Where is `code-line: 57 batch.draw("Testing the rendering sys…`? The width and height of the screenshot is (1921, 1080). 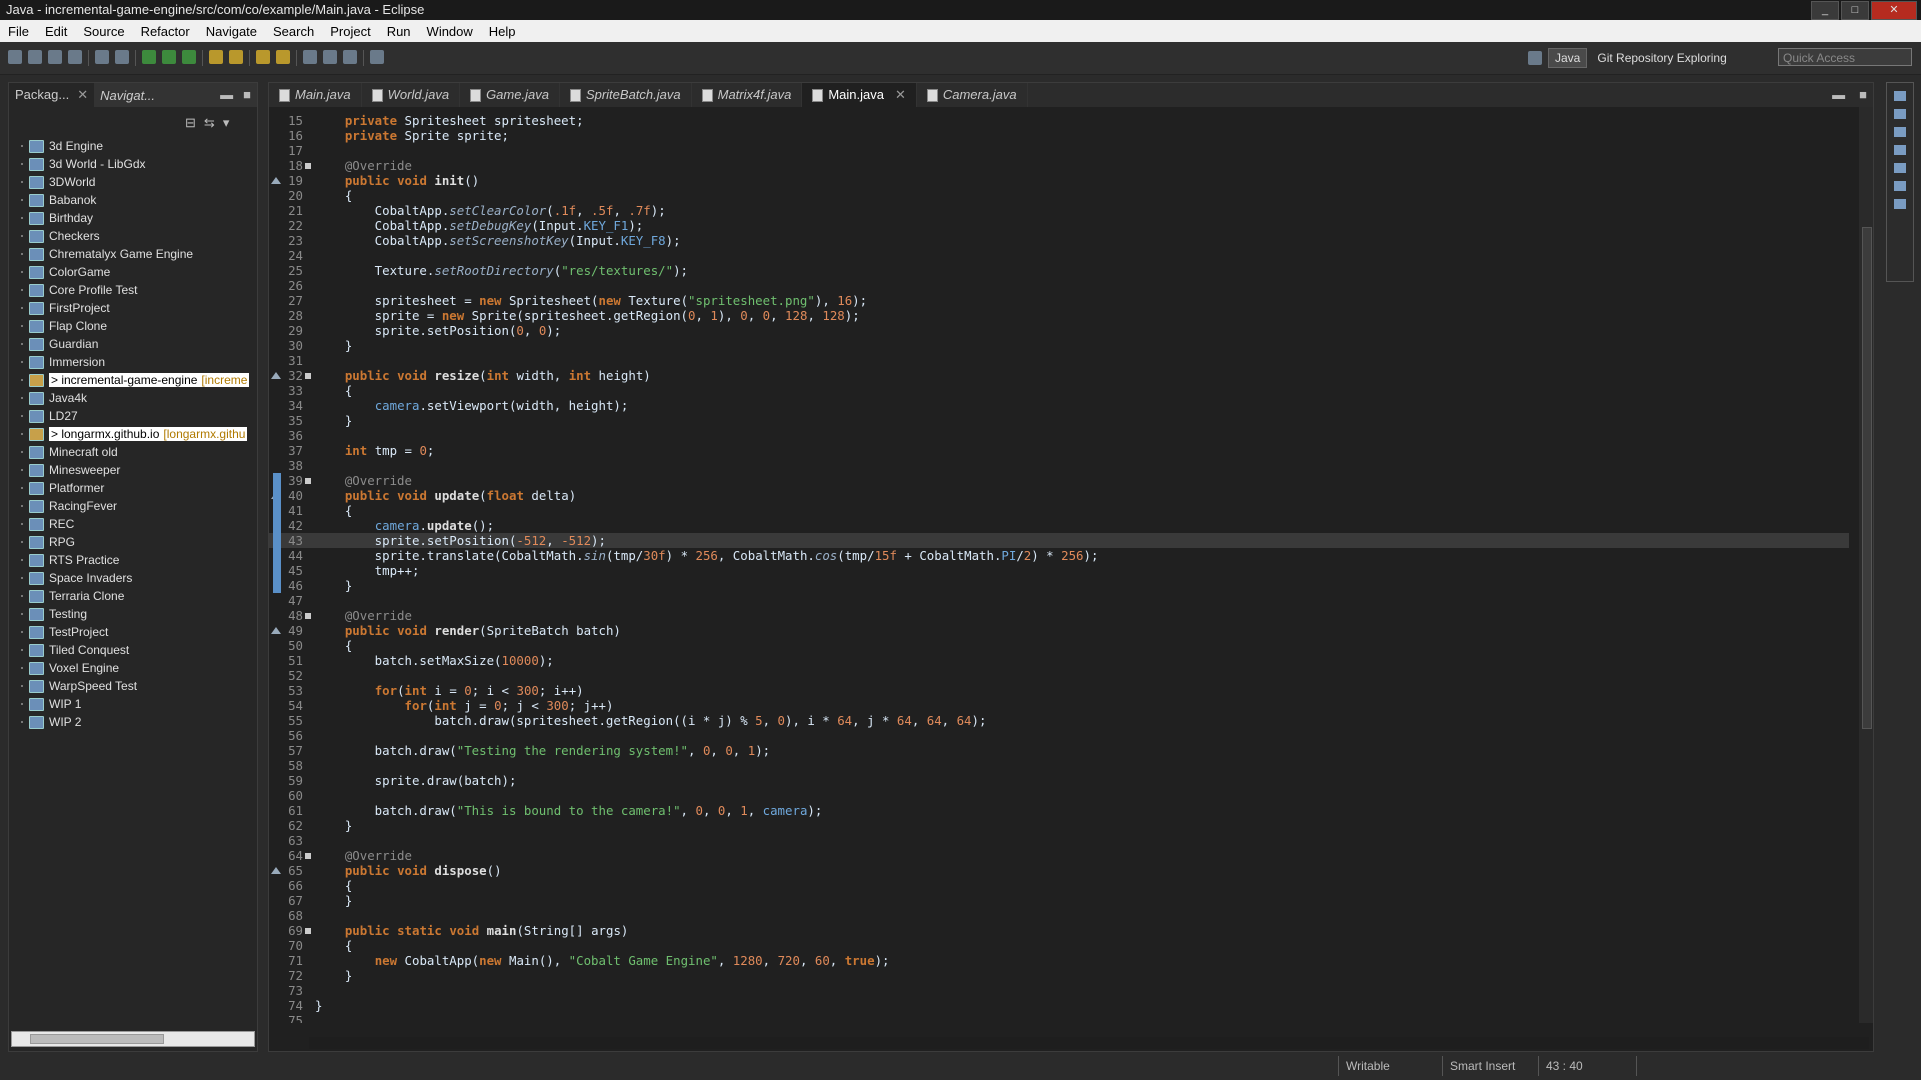
code-line: 57 batch.draw("Testing the rendering sys… is located at coordinates (1059, 750).